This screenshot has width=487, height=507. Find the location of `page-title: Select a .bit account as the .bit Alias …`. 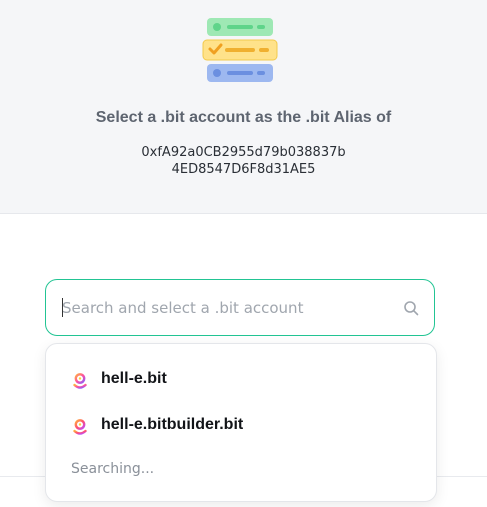

page-title: Select a .bit account as the .bit Alias … is located at coordinates (243, 117).